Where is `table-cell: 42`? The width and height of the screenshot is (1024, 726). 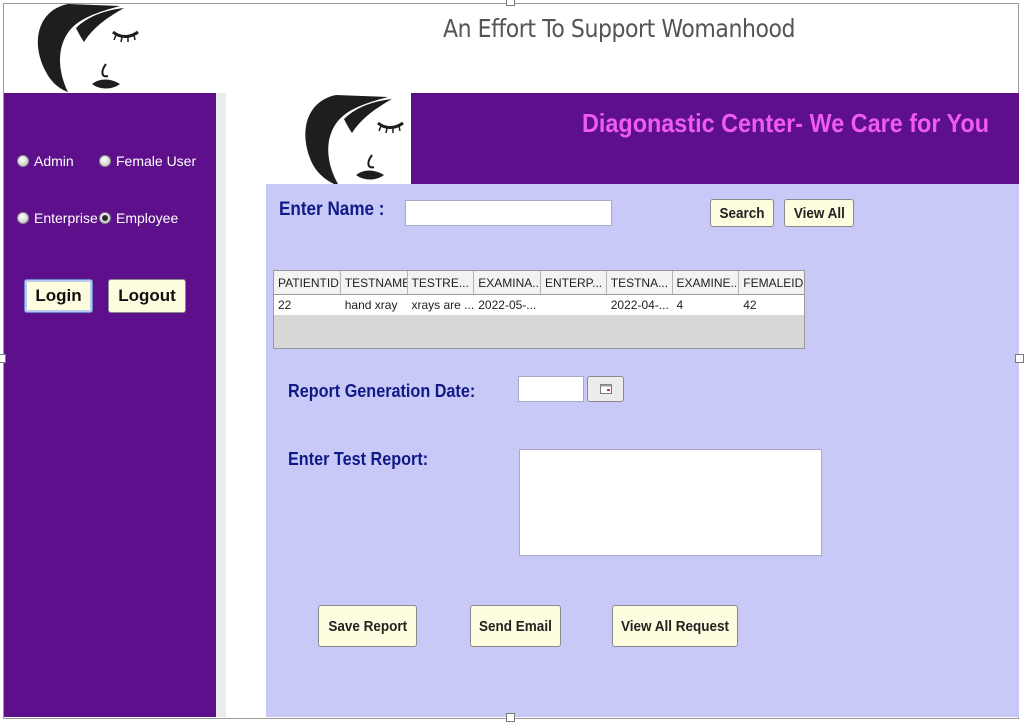 table-cell: 42 is located at coordinates (771, 305).